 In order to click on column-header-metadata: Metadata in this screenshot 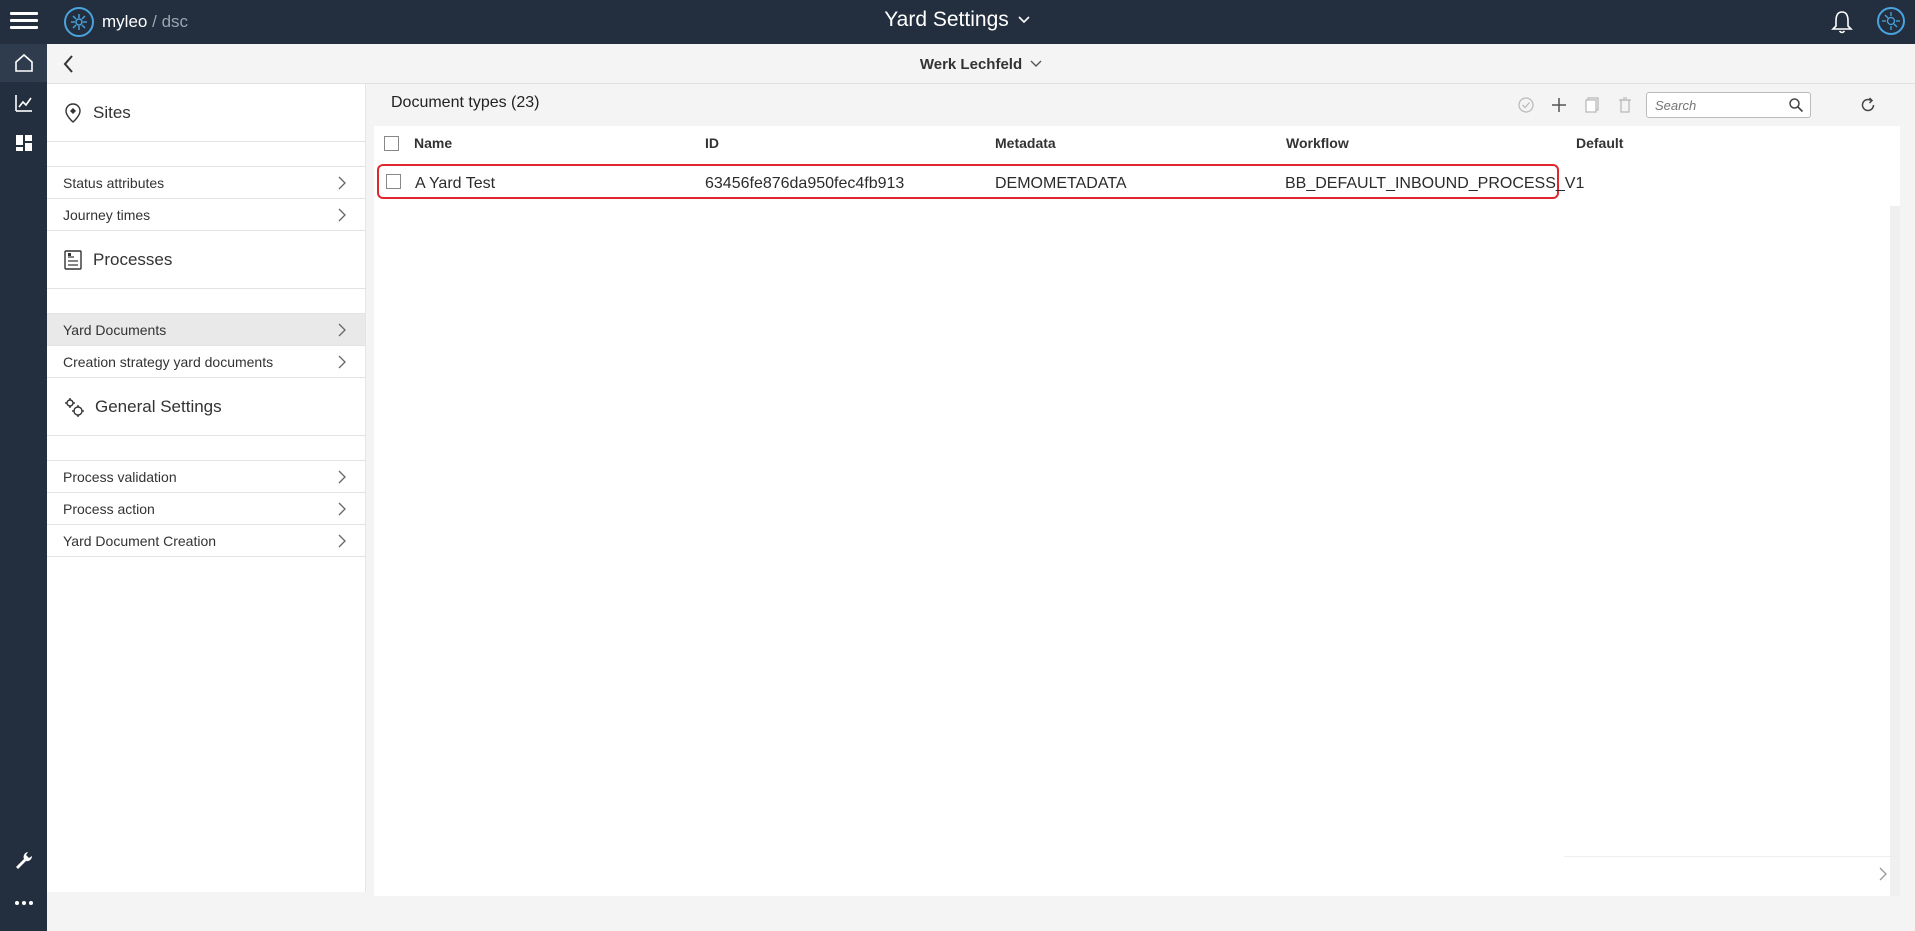, I will do `click(1025, 143)`.